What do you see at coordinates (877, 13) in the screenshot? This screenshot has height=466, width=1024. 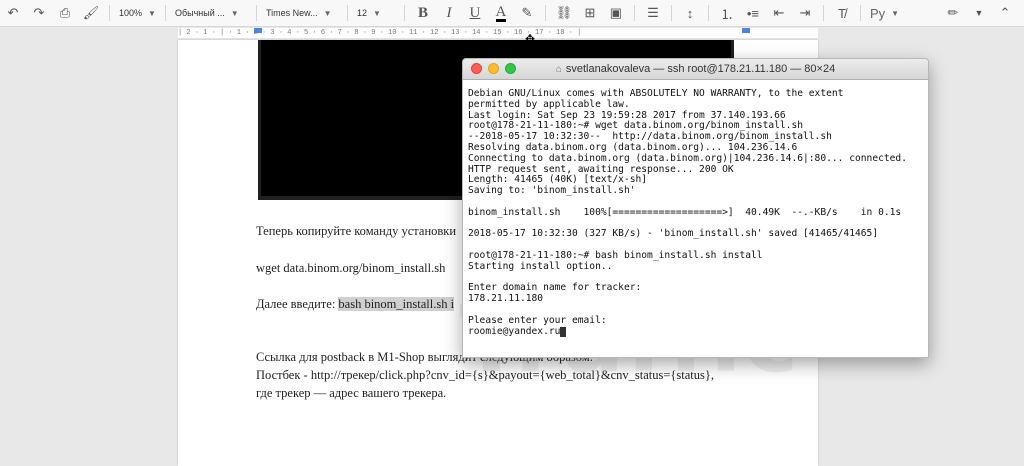 I see `input-lang-label: Ру` at bounding box center [877, 13].